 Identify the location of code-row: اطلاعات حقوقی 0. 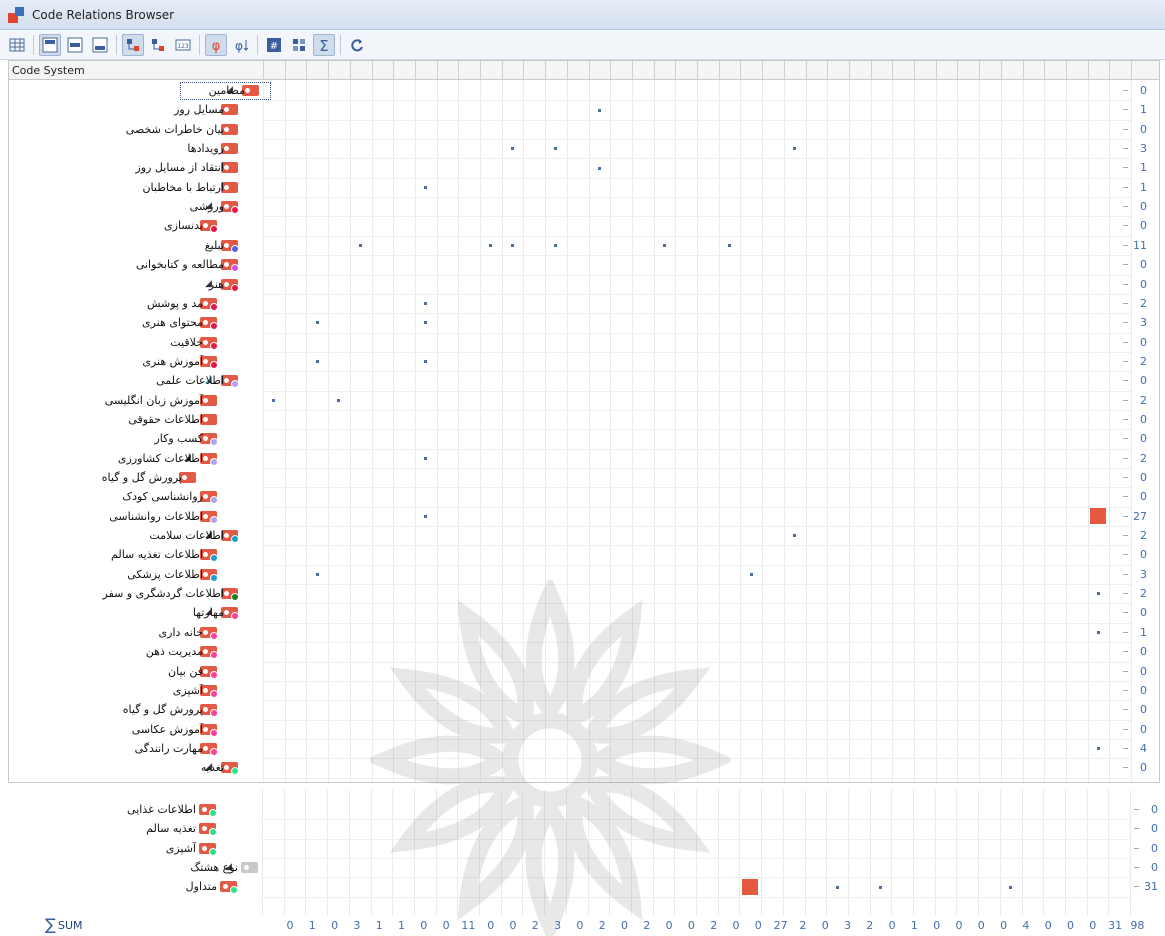
(584, 420).